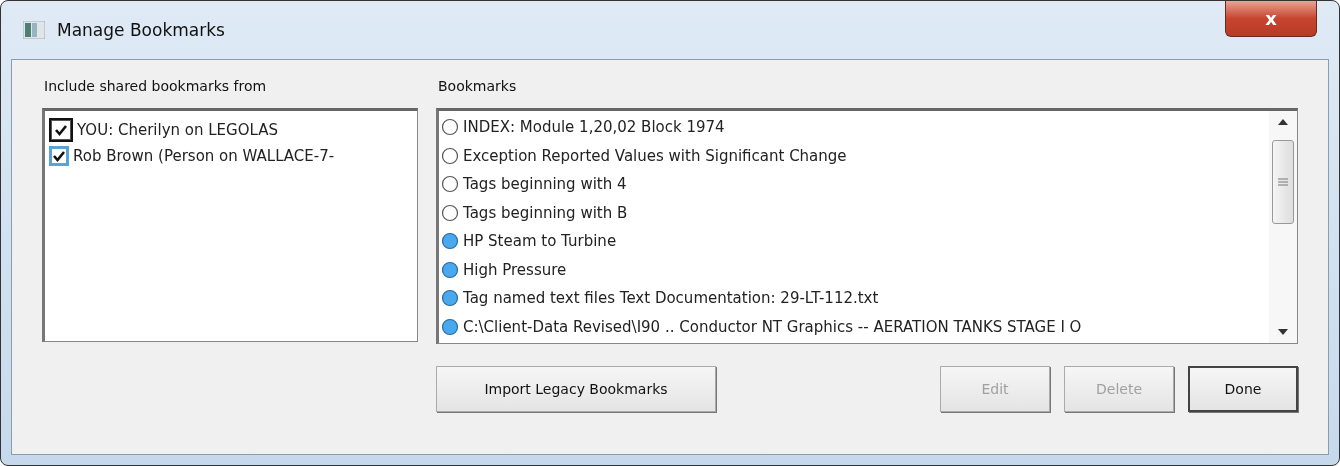  What do you see at coordinates (34, 30) in the screenshot?
I see `app-icon` at bounding box center [34, 30].